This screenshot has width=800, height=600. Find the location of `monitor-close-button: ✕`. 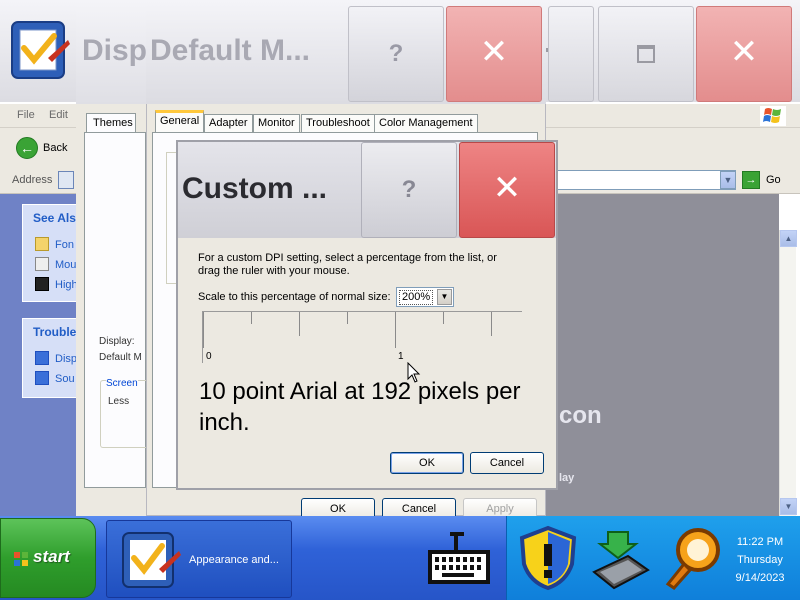

monitor-close-button: ✕ is located at coordinates (494, 54).